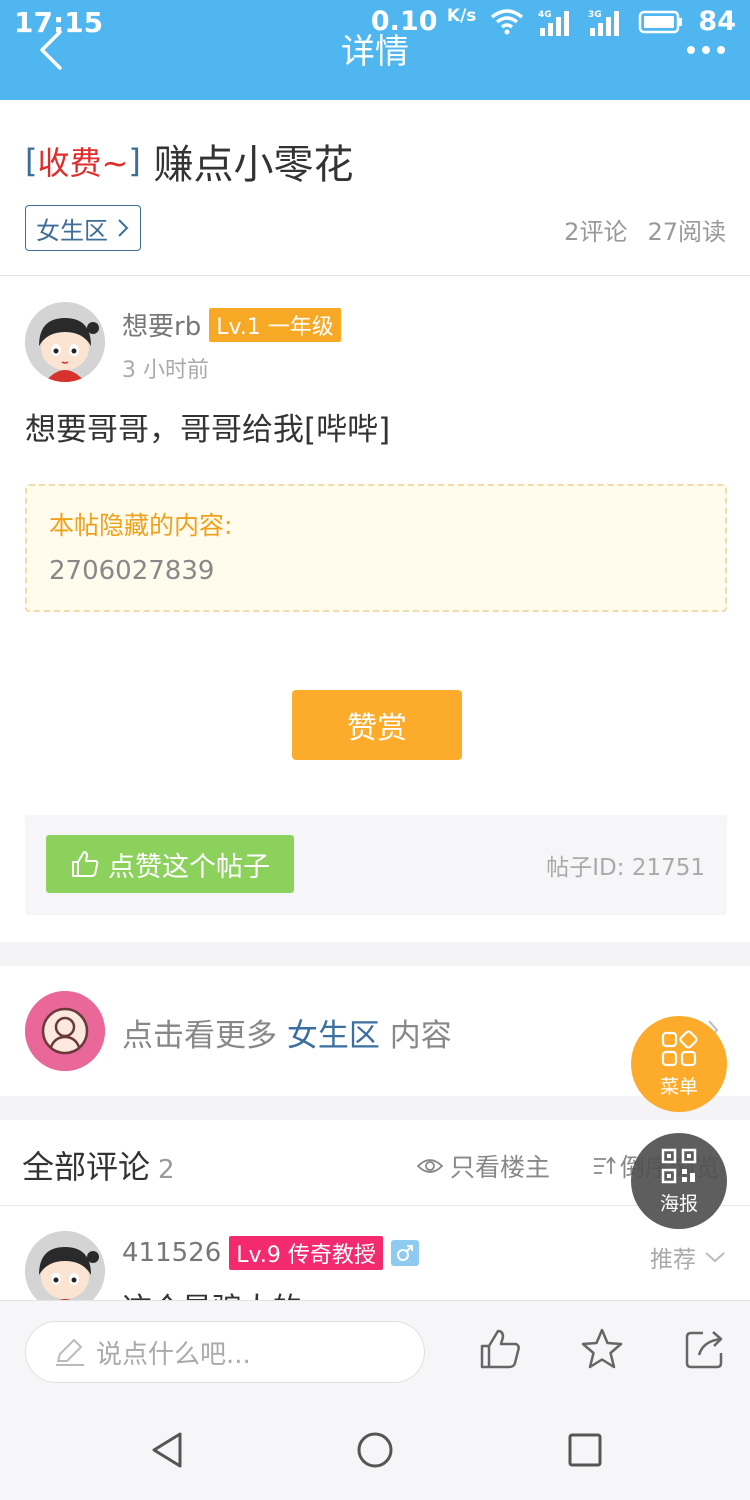 The image size is (750, 1500). What do you see at coordinates (678, 1203) in the screenshot?
I see `poster-label: 海报` at bounding box center [678, 1203].